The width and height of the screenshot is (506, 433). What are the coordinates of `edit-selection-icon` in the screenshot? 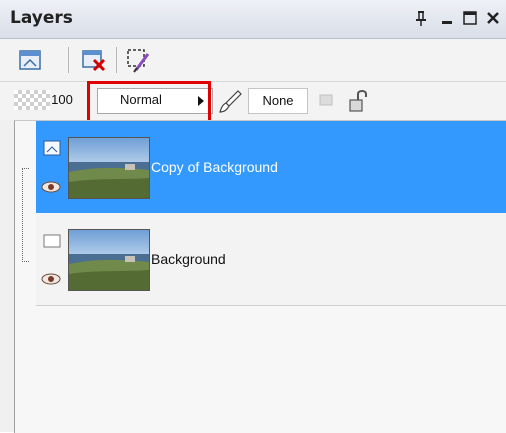 It's located at (138, 61).